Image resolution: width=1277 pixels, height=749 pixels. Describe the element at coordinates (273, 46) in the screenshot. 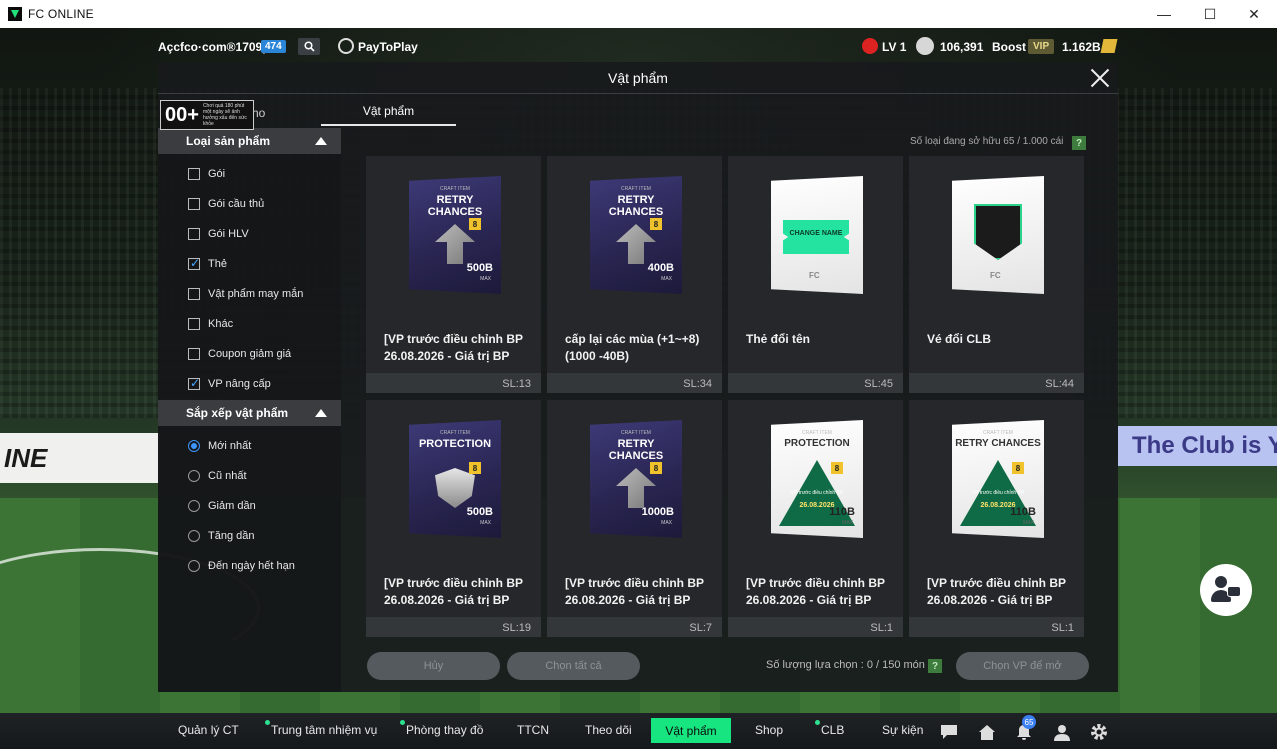

I see `account-badge: 474` at that location.